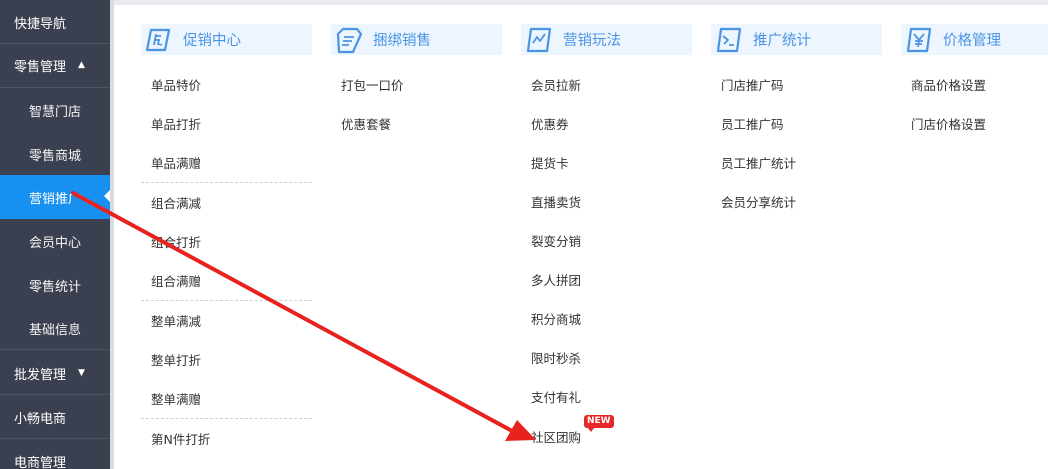  Describe the element at coordinates (176, 241) in the screenshot. I see `menu-item: 组合打折` at that location.